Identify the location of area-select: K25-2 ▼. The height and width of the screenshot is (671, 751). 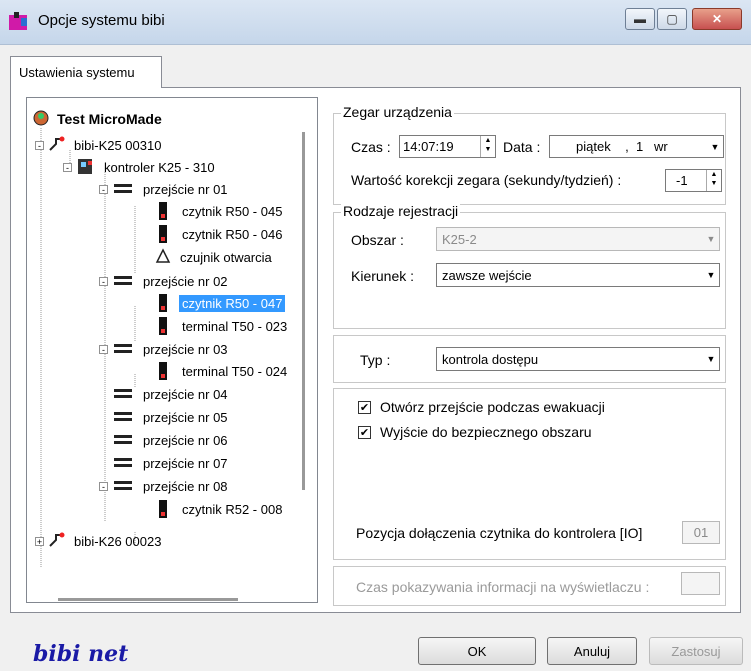
(578, 239).